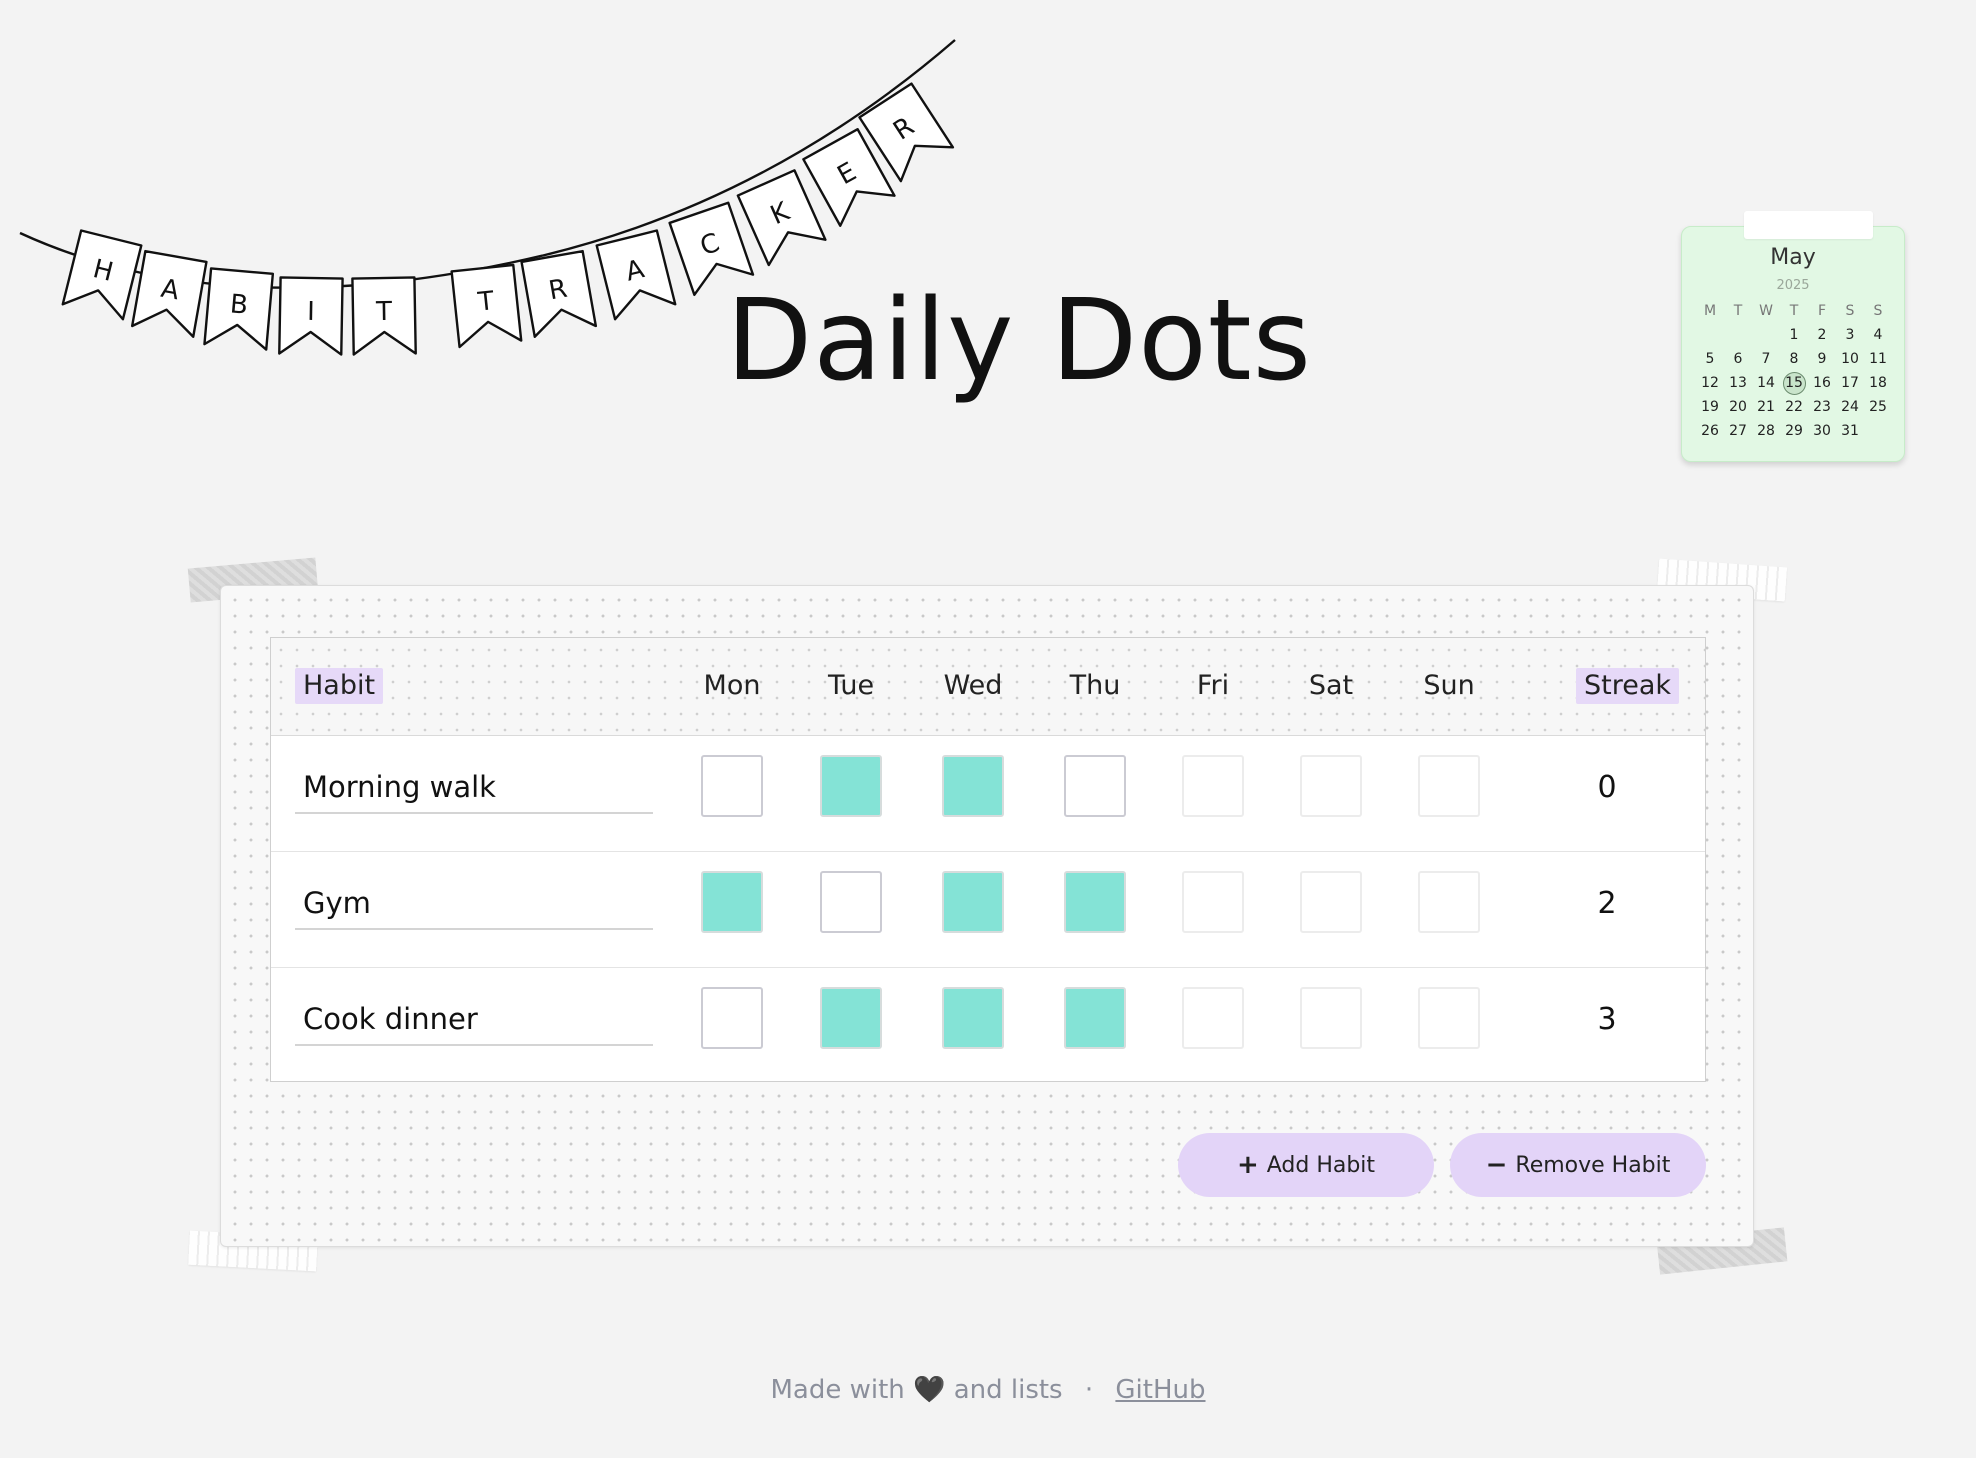  Describe the element at coordinates (1794, 383) in the screenshot. I see `calendar-today: 15` at that location.